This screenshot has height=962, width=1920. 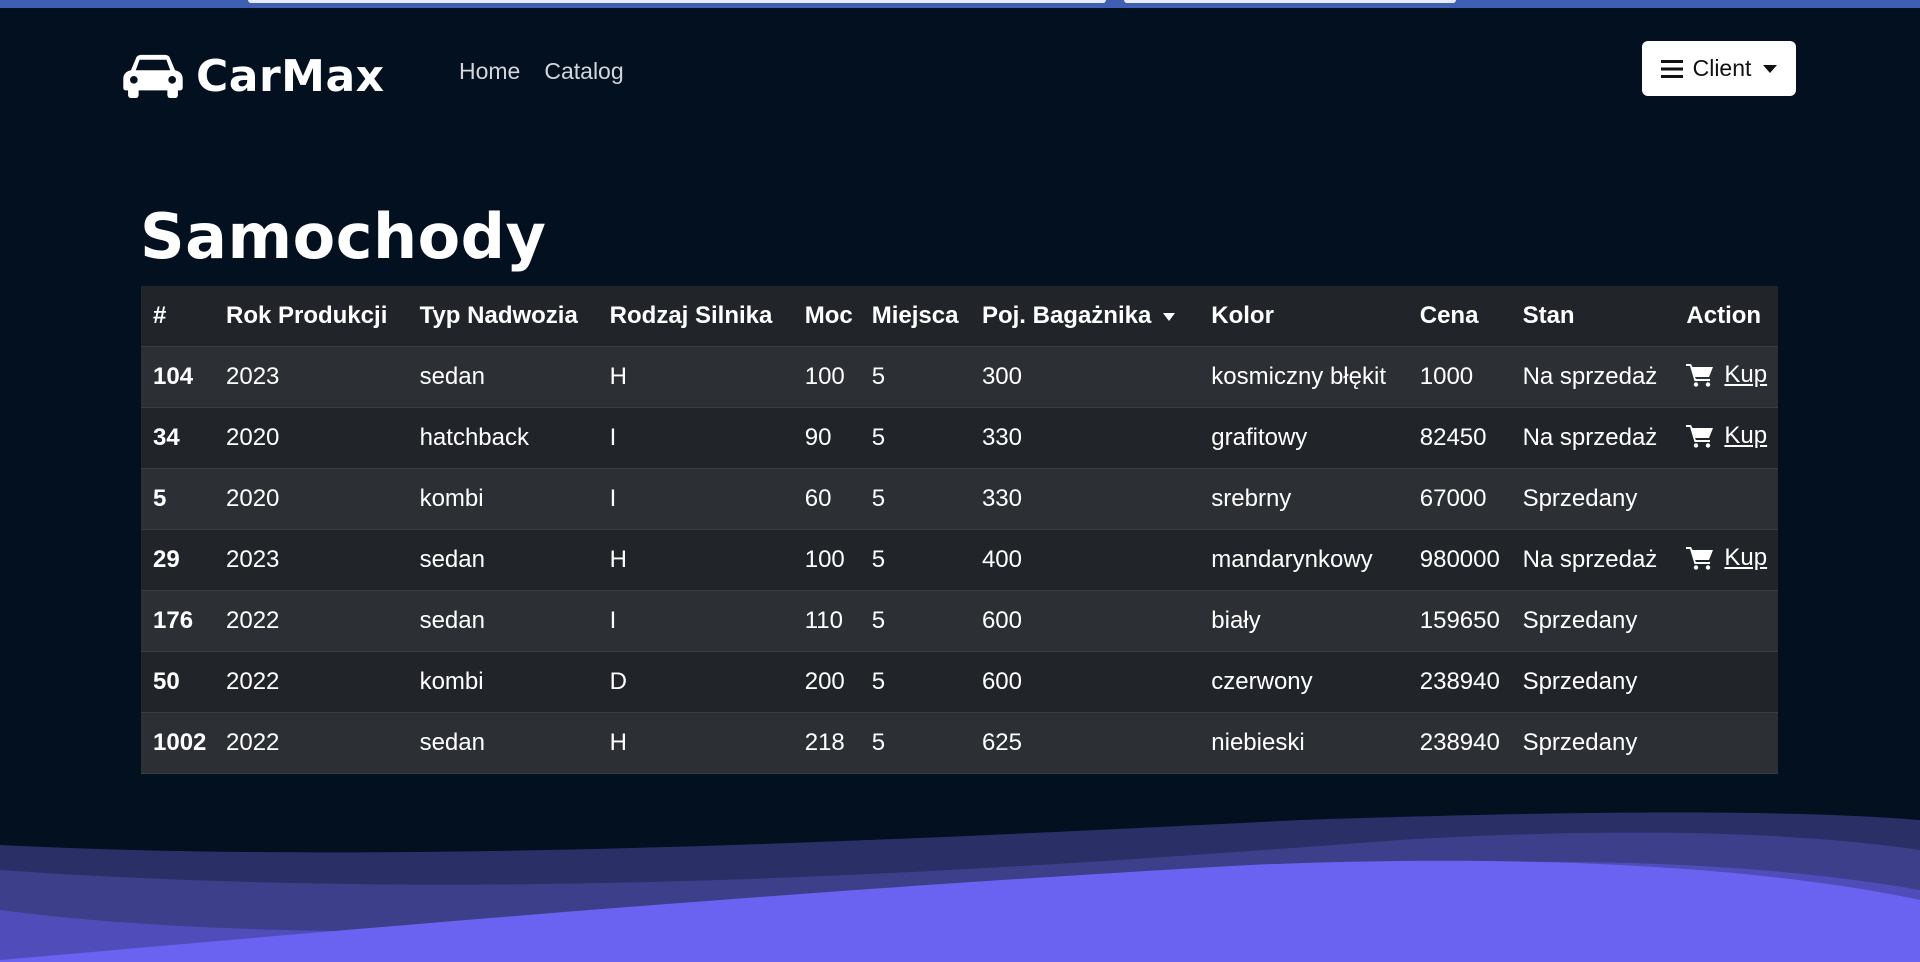 What do you see at coordinates (498, 315) in the screenshot?
I see `column-header-label: Typ Nadwozia` at bounding box center [498, 315].